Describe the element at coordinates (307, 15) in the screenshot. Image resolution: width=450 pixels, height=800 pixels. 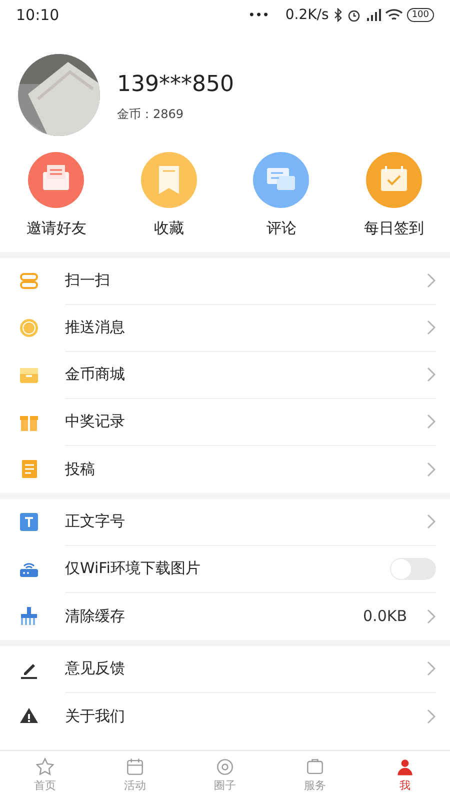
I see `network-speed: 0.2K/s` at that location.